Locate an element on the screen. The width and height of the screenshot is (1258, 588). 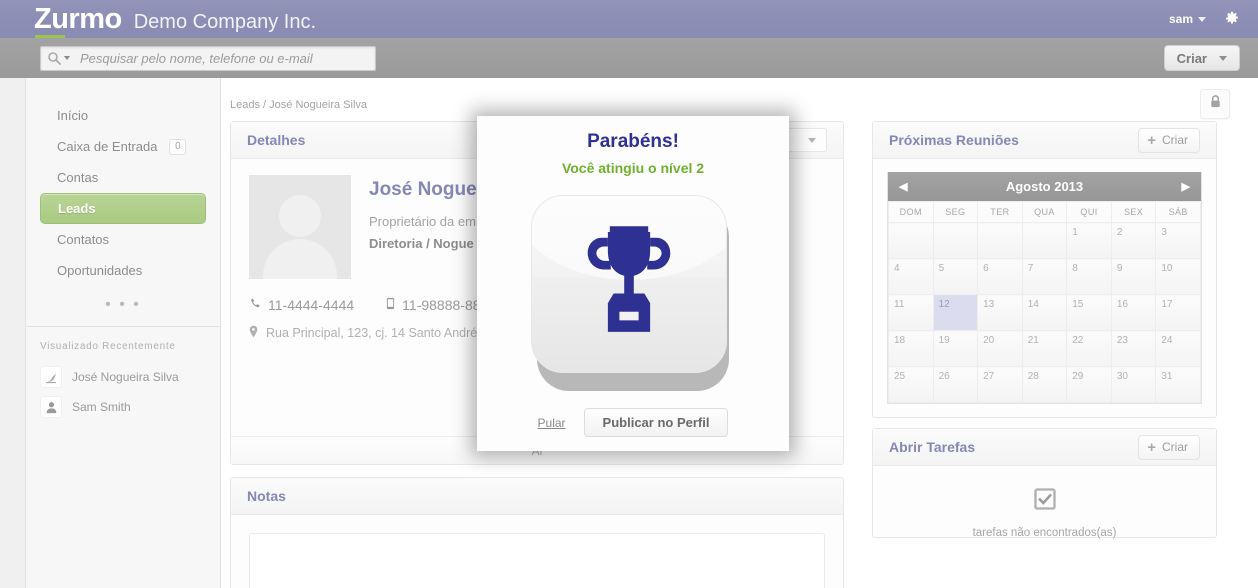
tasks-panel-header: Abrir Tarefas + Criar is located at coordinates (1044, 447).